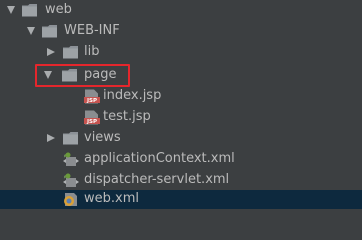  What do you see at coordinates (111, 198) in the screenshot?
I see `tree-label: web.xml` at bounding box center [111, 198].